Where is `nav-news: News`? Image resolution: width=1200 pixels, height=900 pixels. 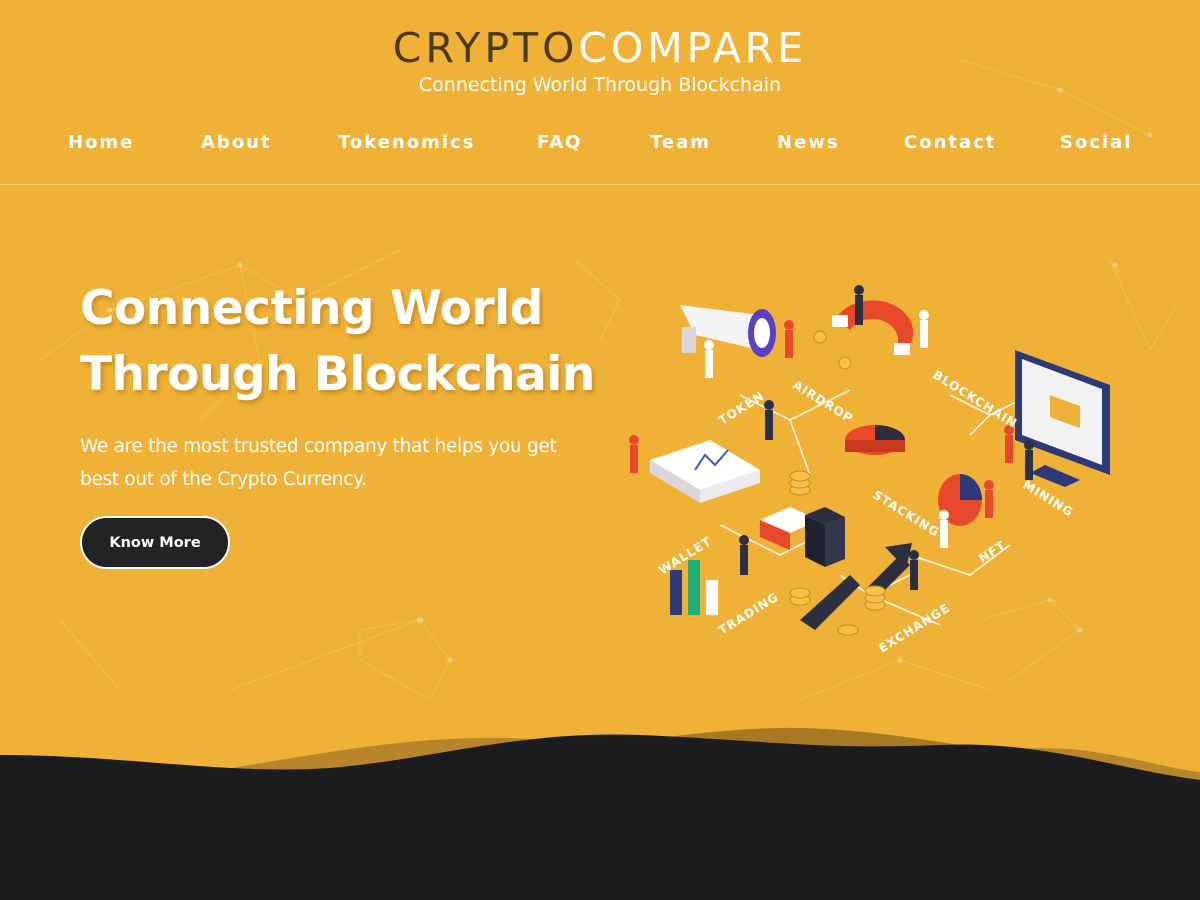
nav-news: News is located at coordinates (808, 142).